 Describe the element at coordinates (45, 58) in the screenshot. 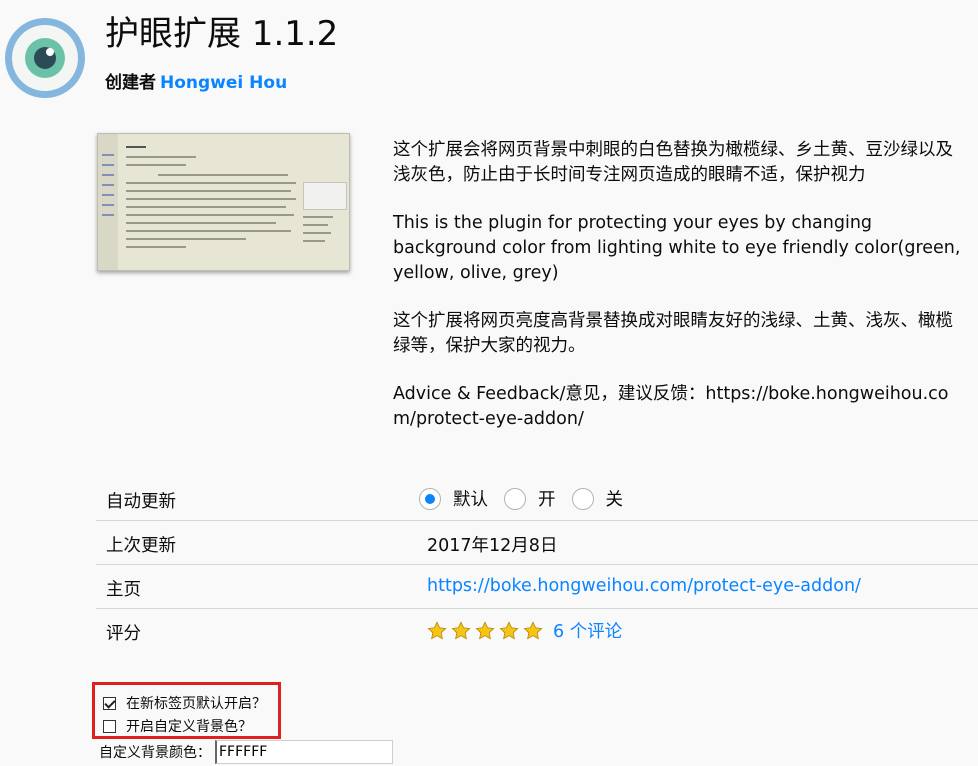

I see `addon-eye-icon` at that location.